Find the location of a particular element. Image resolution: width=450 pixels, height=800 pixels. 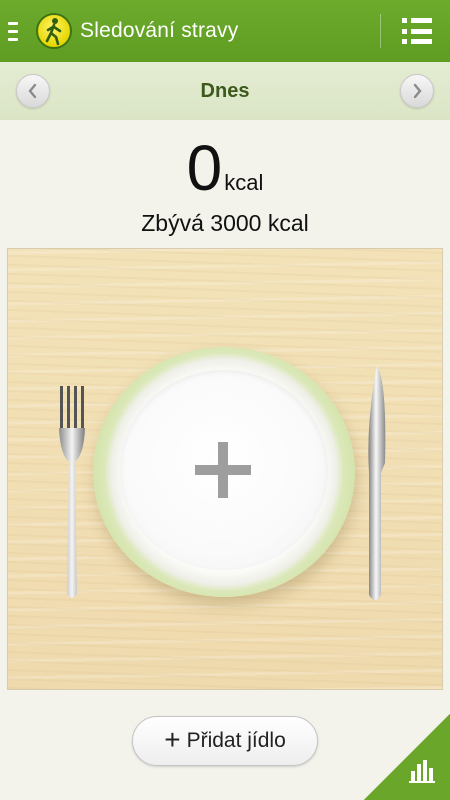

chevron-right-icon is located at coordinates (417, 91).